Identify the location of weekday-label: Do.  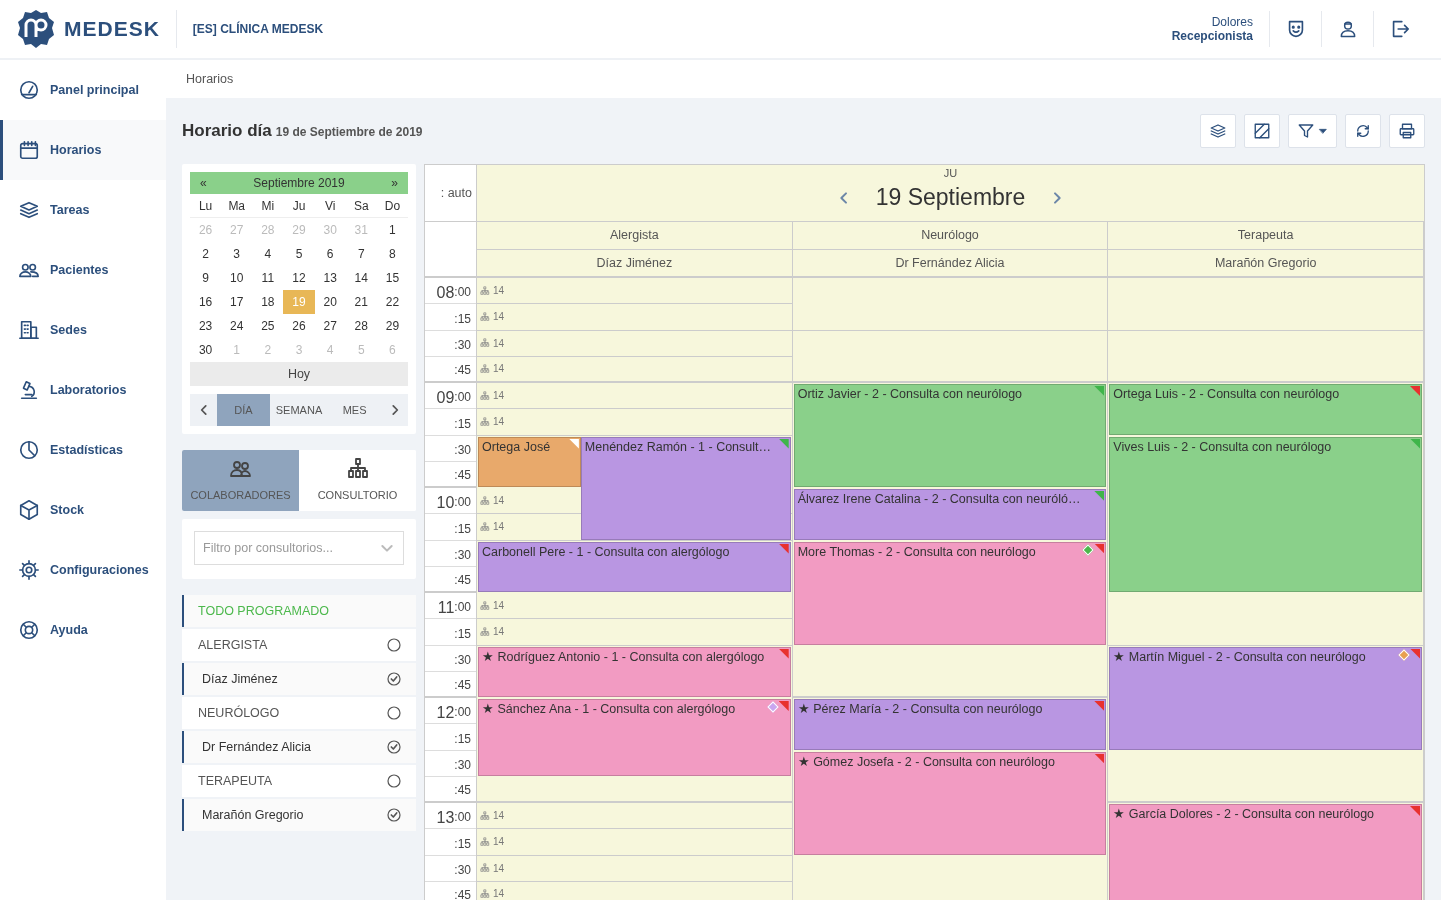
(392, 206).